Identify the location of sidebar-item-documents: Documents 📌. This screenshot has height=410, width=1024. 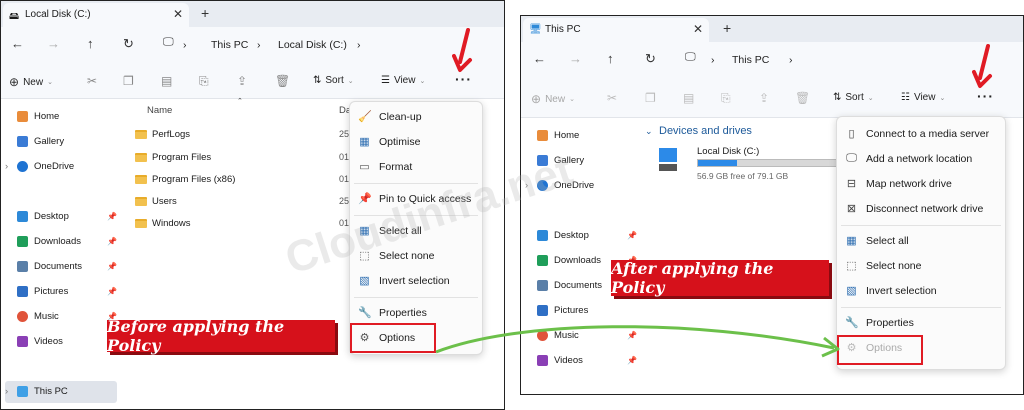
(67, 266).